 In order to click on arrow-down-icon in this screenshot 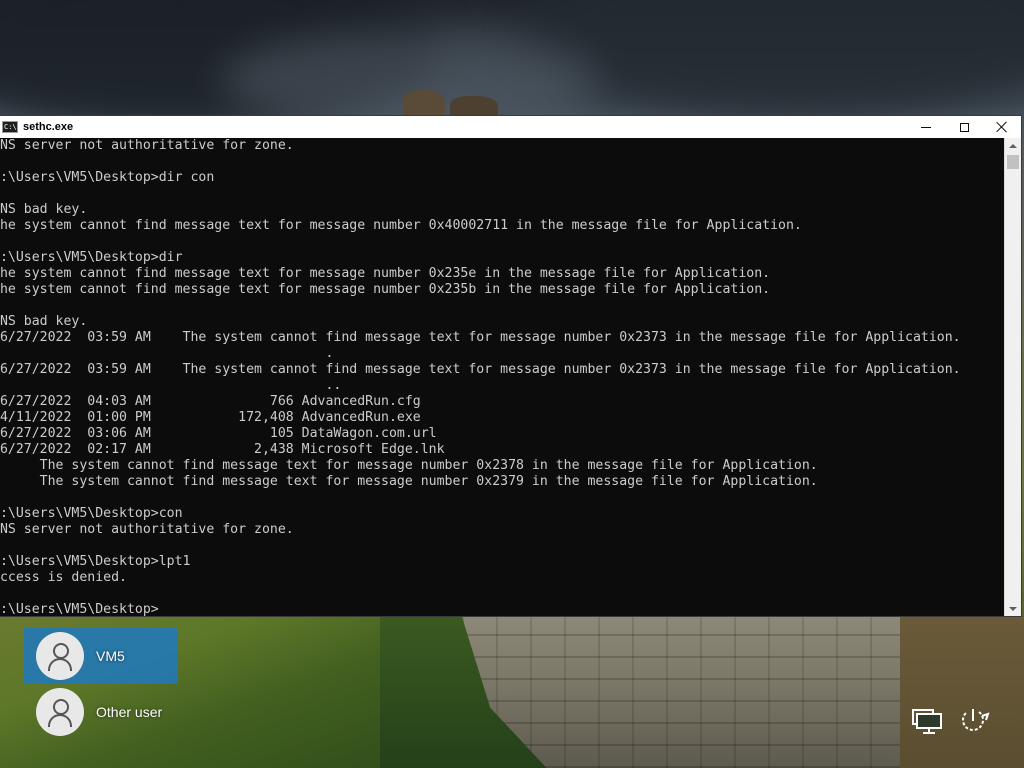, I will do `click(1013, 608)`.